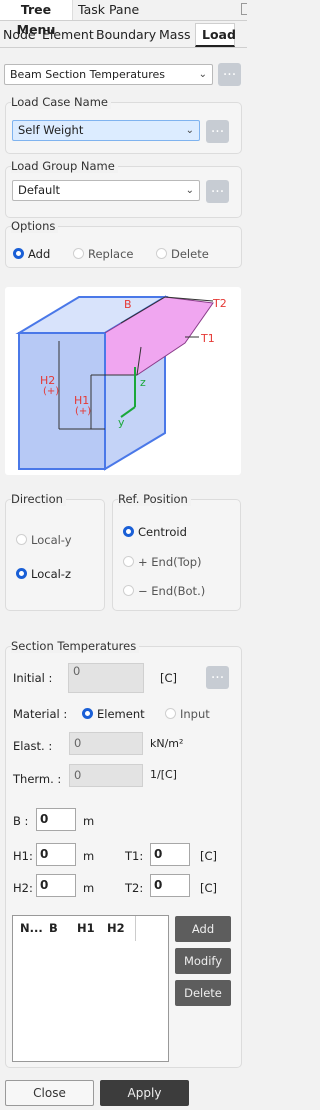 Image resolution: width=320 pixels, height=1110 pixels. What do you see at coordinates (51, 391) in the screenshot?
I see `figure-label-h2-sign: (+)` at bounding box center [51, 391].